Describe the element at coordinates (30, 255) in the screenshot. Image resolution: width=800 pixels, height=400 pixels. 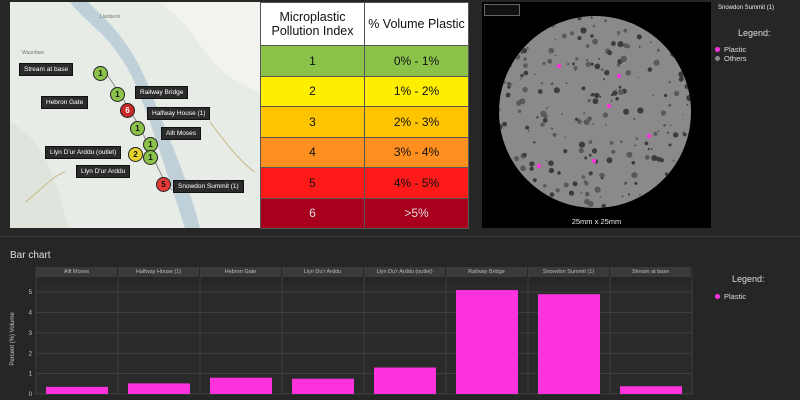
I see `bar-chart-title: Bar chart` at that location.